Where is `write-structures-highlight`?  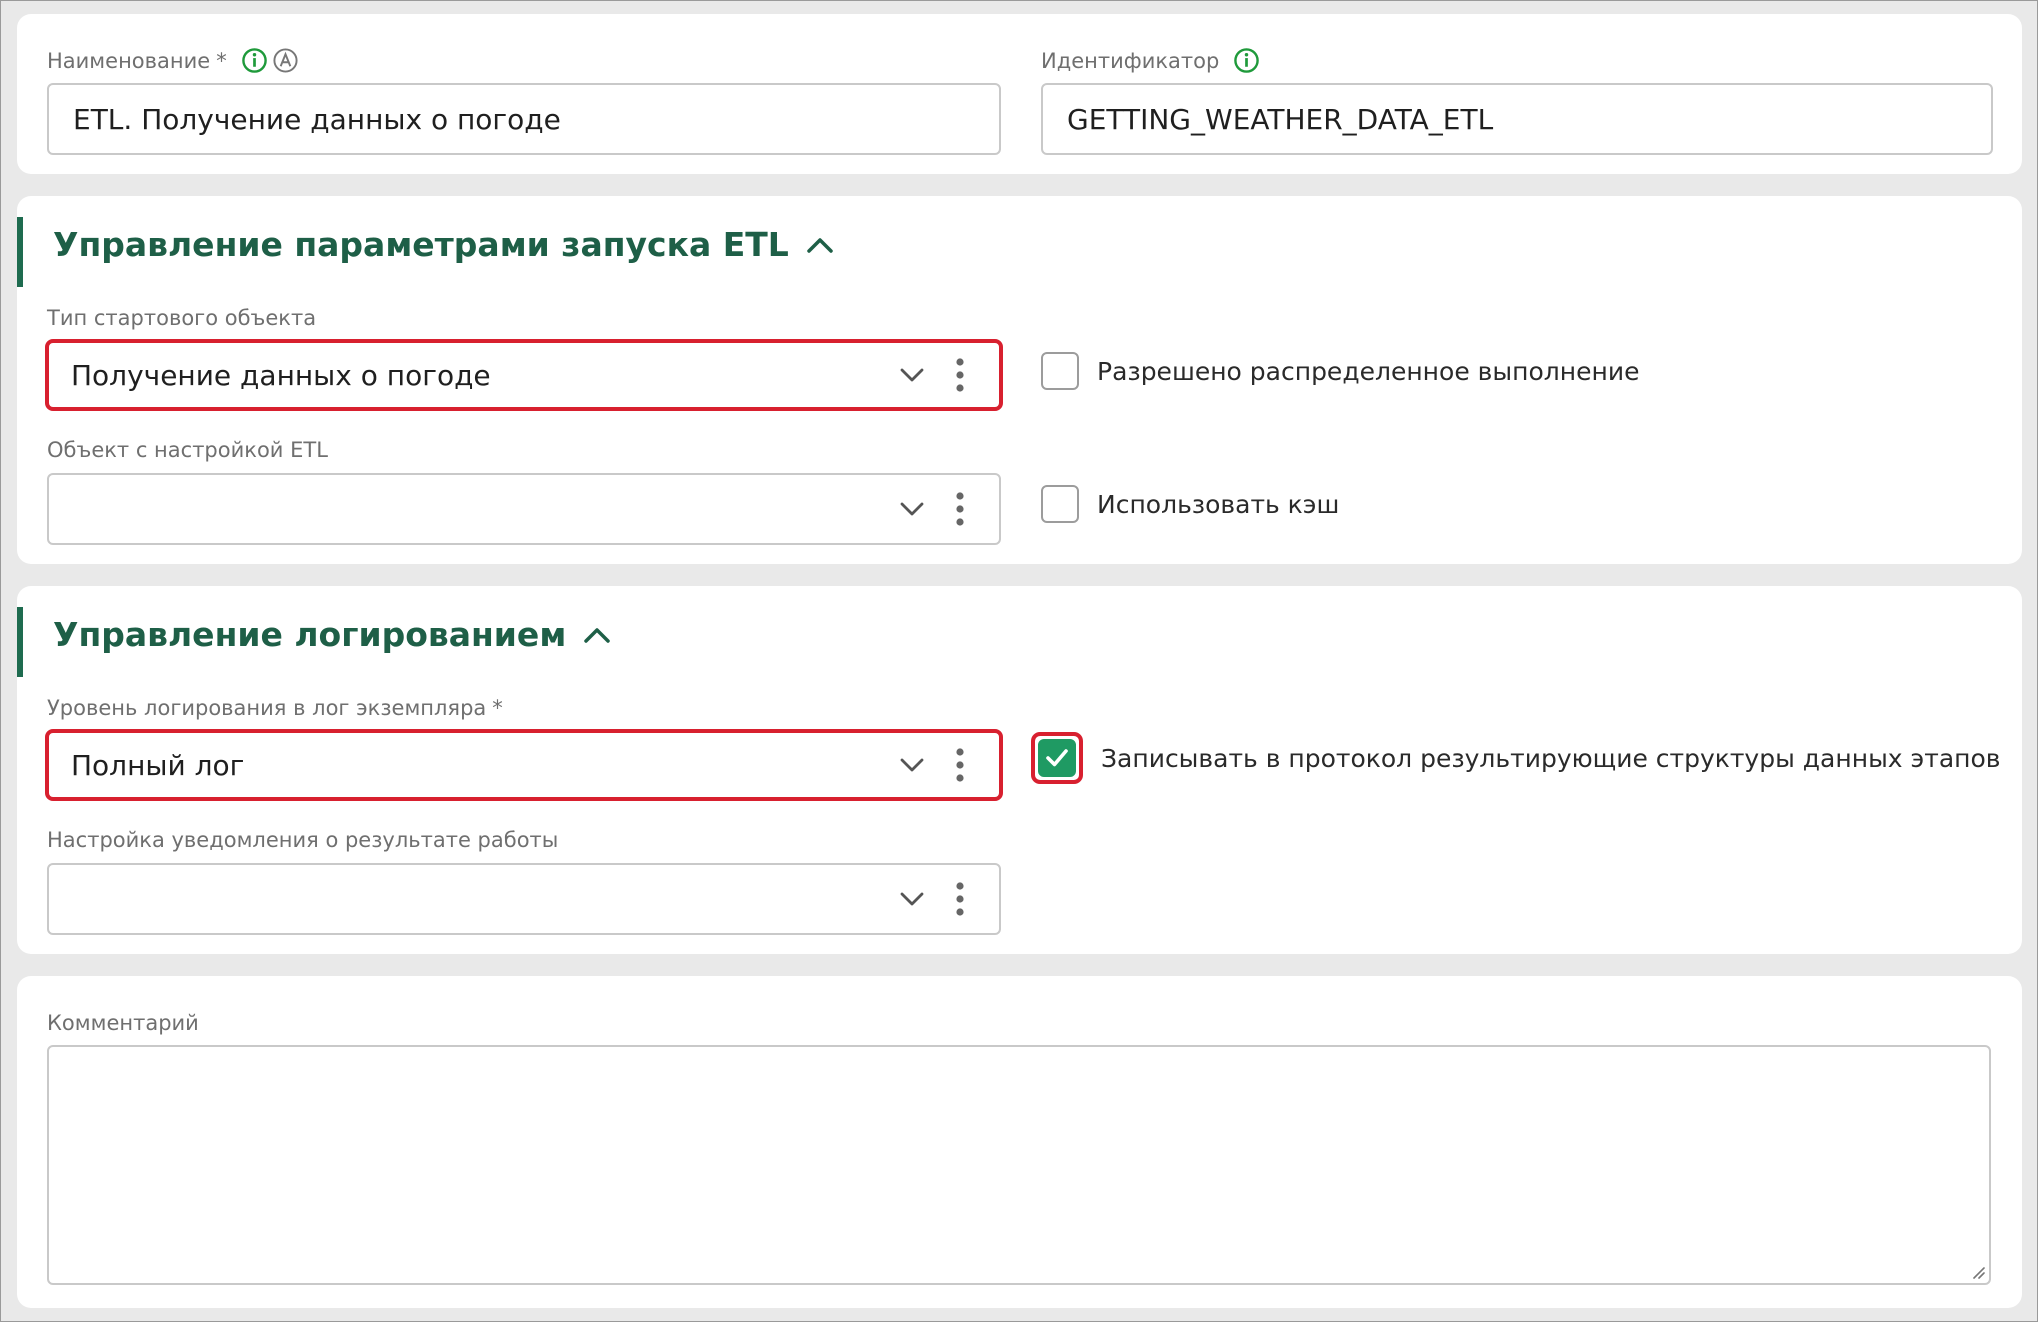 write-structures-highlight is located at coordinates (1057, 758).